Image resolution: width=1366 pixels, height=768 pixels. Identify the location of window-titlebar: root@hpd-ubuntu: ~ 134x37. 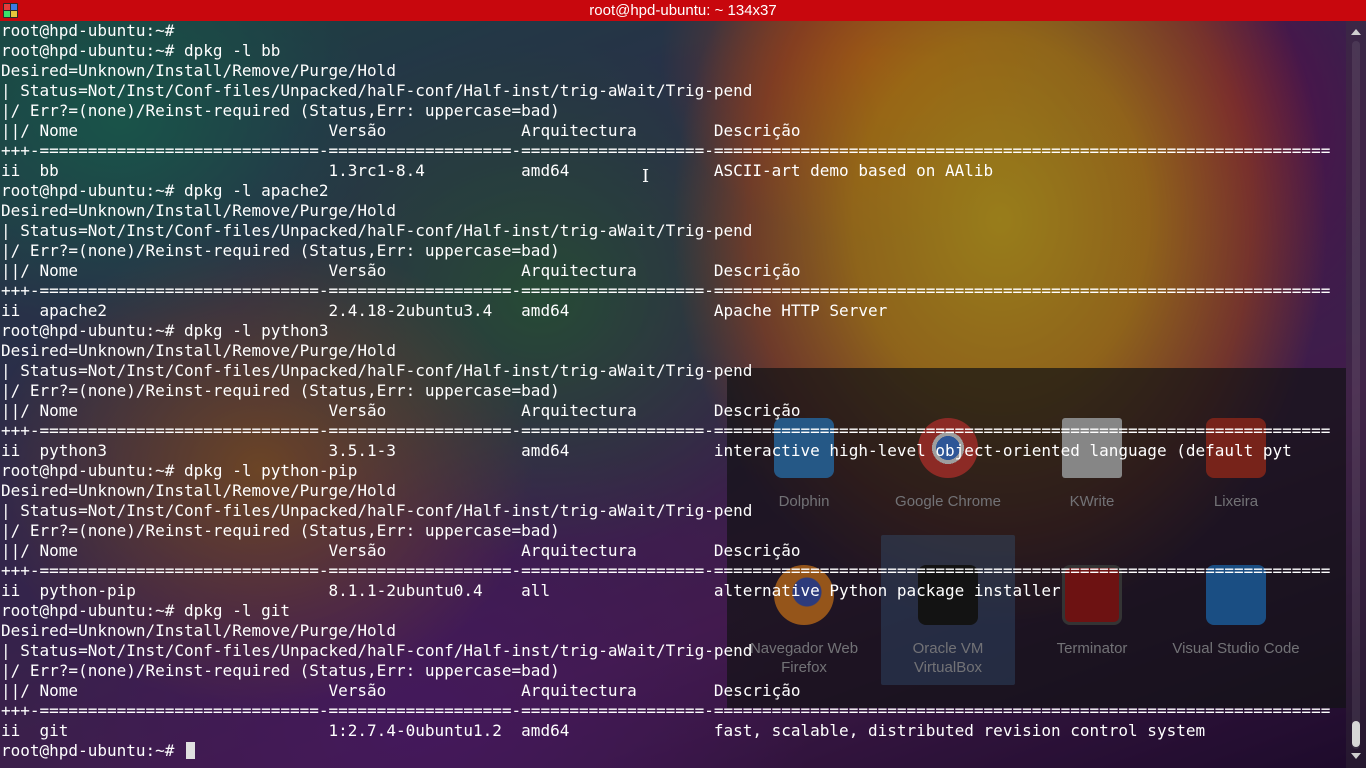
(683, 10).